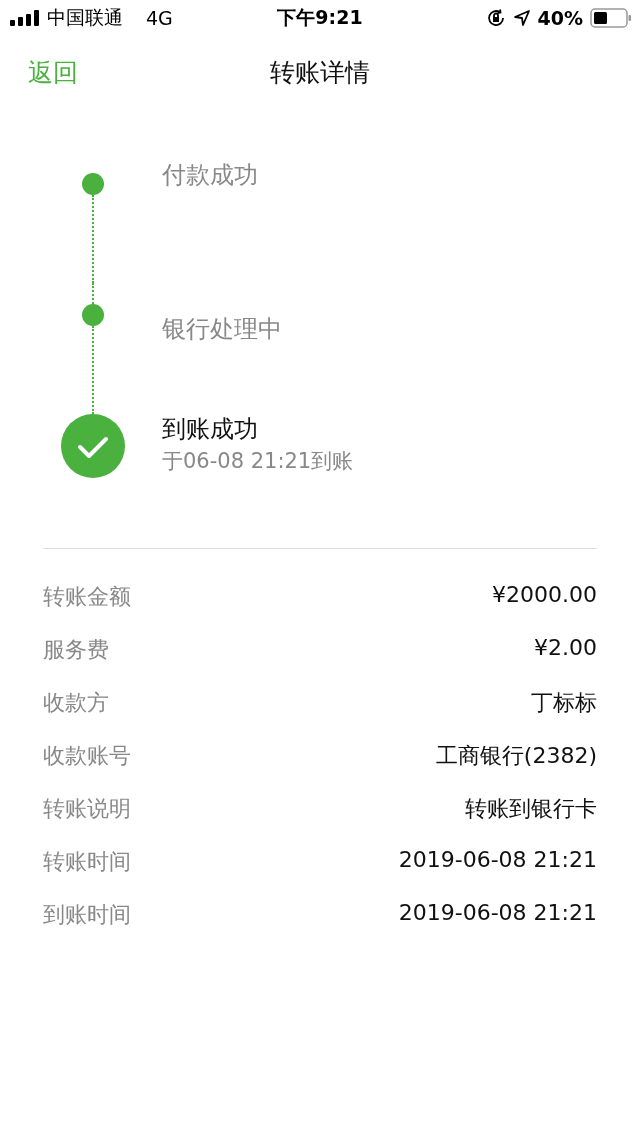 Image resolution: width=640 pixels, height=1138 pixels. Describe the element at coordinates (564, 703) in the screenshot. I see `detail-value: 丁标标` at that location.